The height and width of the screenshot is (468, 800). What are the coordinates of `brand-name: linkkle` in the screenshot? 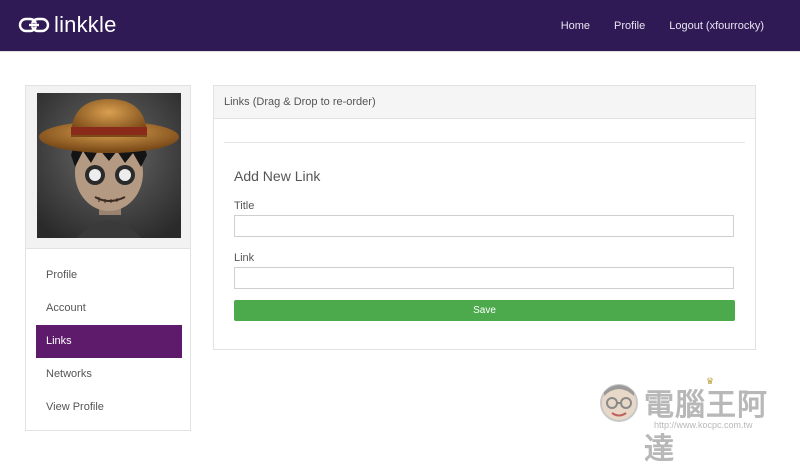 It's located at (85, 24).